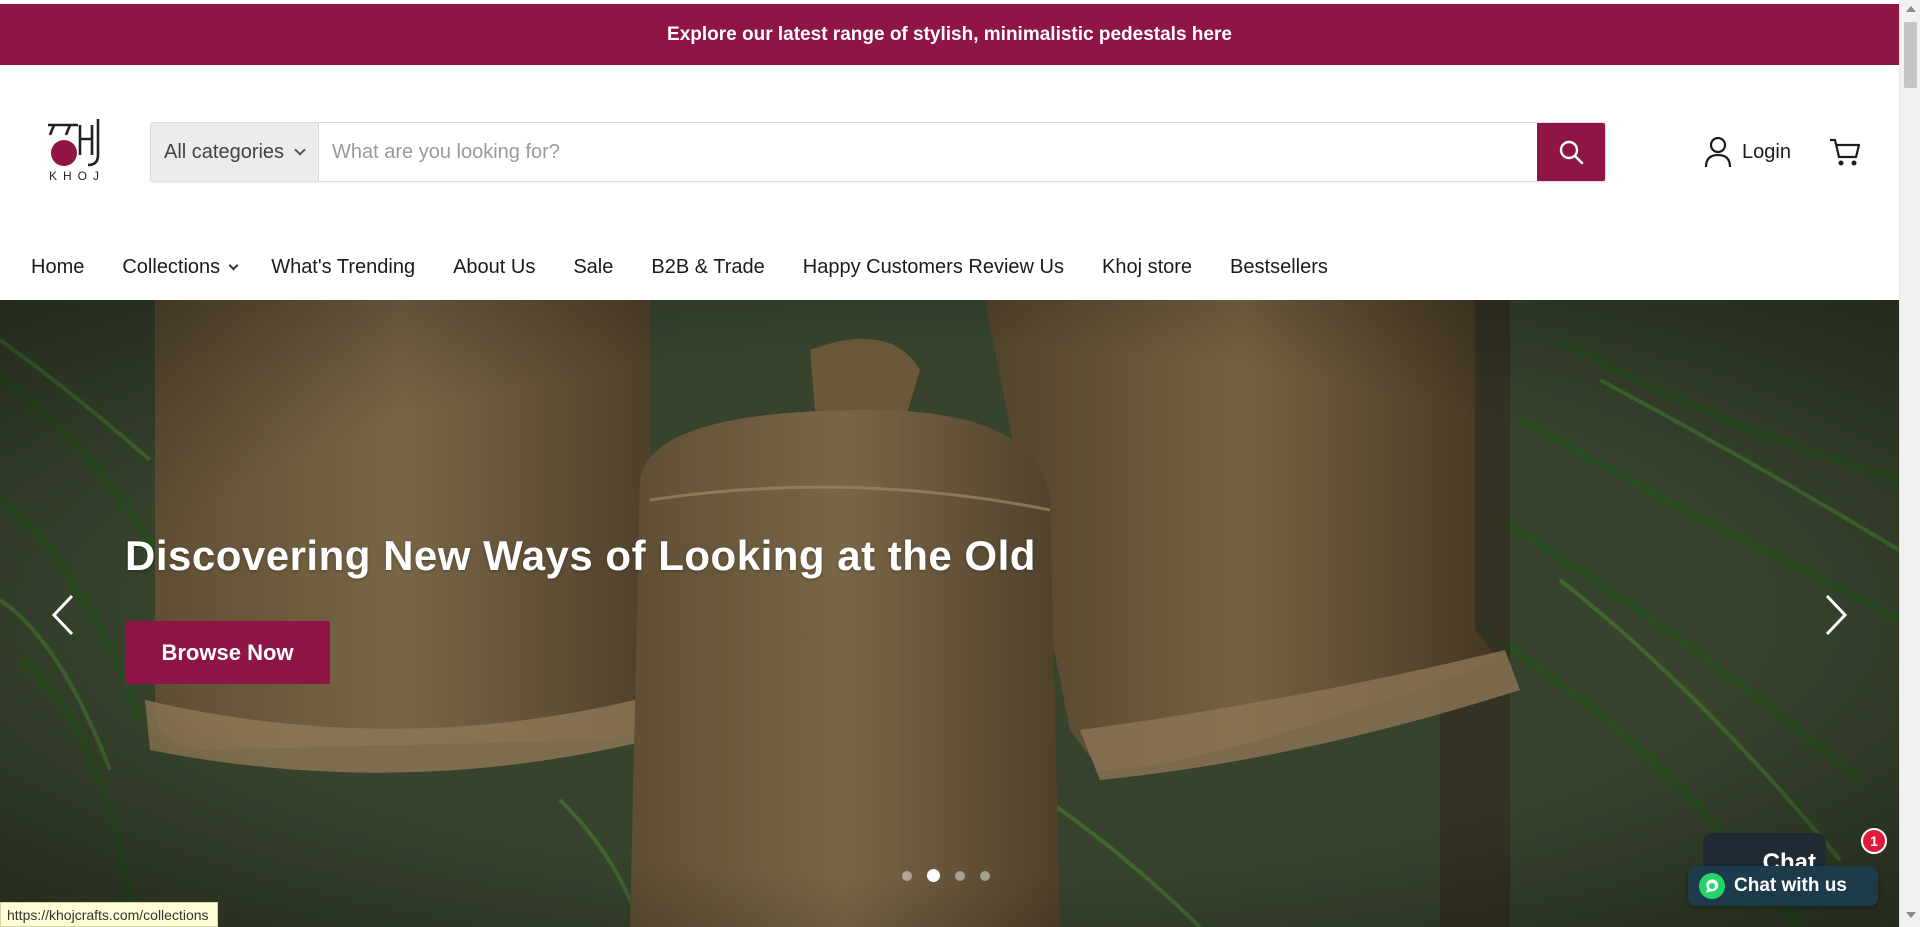  What do you see at coordinates (1909, 463) in the screenshot?
I see `page-scrollbar` at bounding box center [1909, 463].